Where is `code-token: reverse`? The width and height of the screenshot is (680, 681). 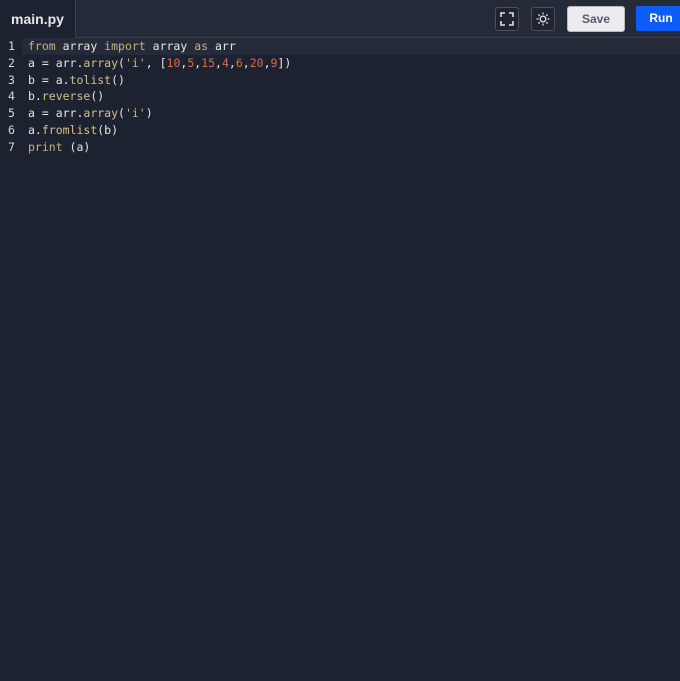 code-token: reverse is located at coordinates (66, 96).